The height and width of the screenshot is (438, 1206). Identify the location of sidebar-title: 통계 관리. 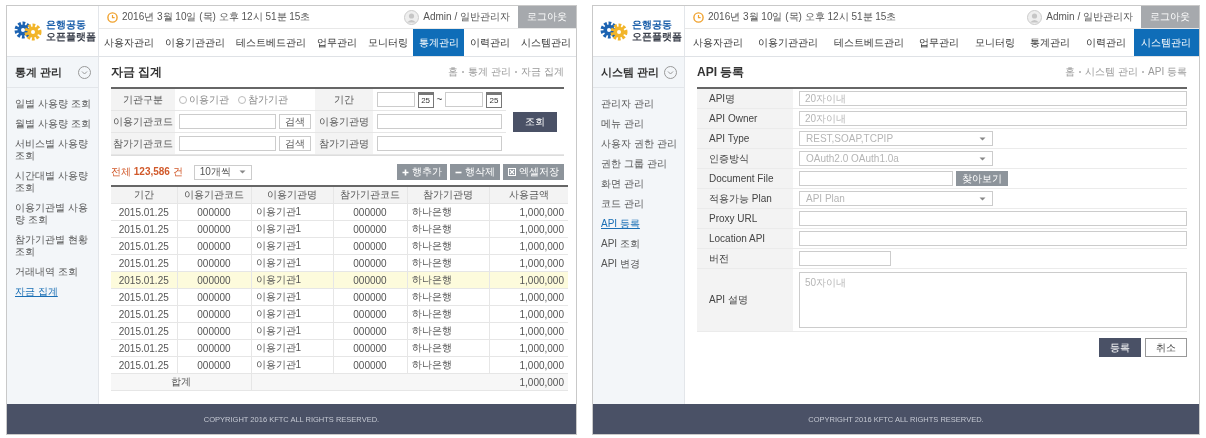
(39, 72).